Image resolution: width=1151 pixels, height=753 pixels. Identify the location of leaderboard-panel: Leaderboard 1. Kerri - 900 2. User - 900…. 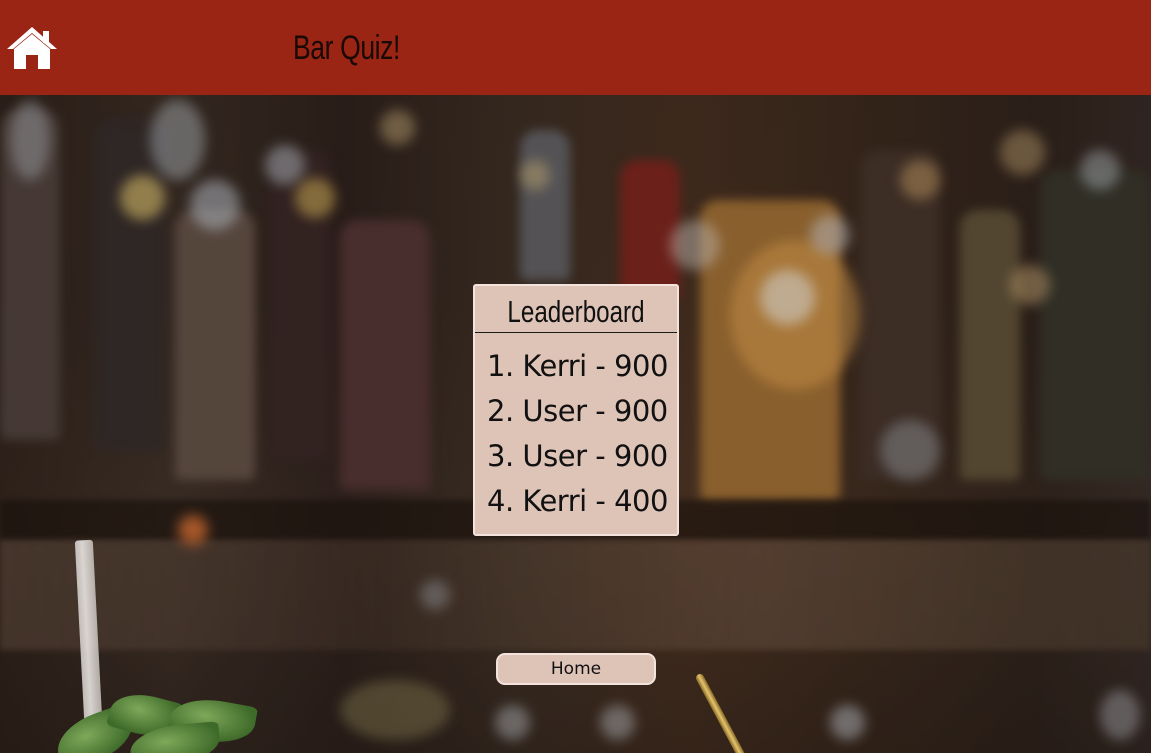
(576, 410).